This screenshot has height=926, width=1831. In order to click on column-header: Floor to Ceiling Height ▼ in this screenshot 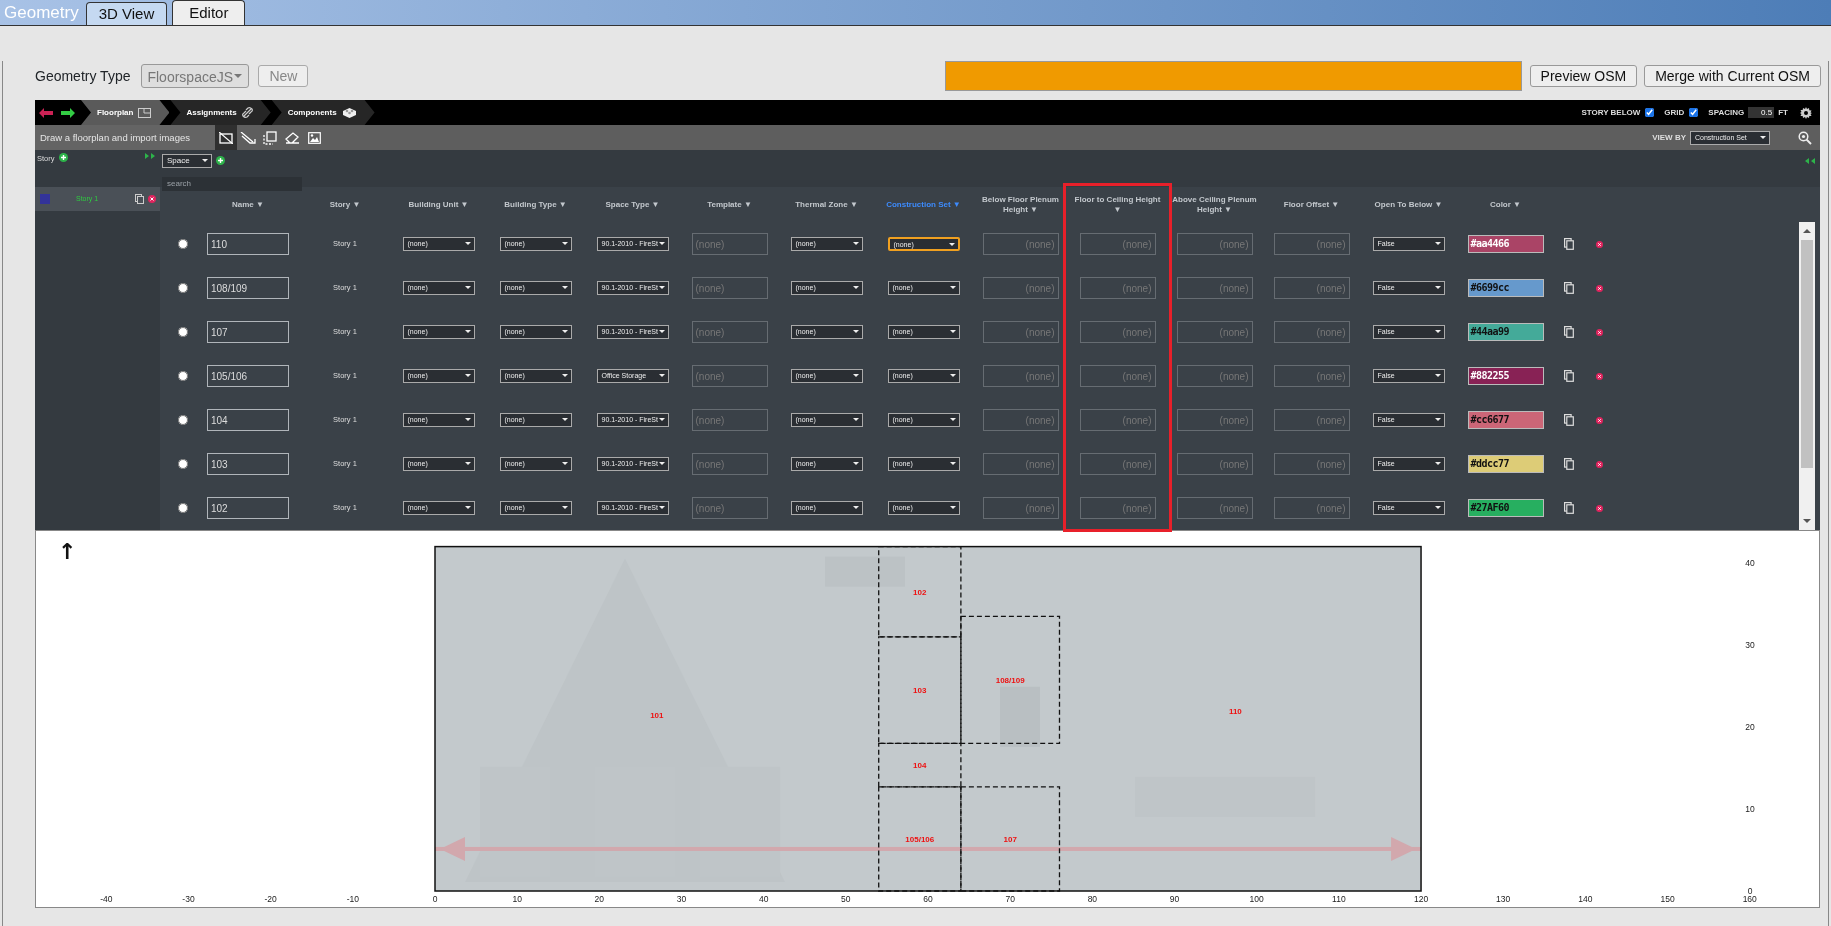, I will do `click(1117, 204)`.